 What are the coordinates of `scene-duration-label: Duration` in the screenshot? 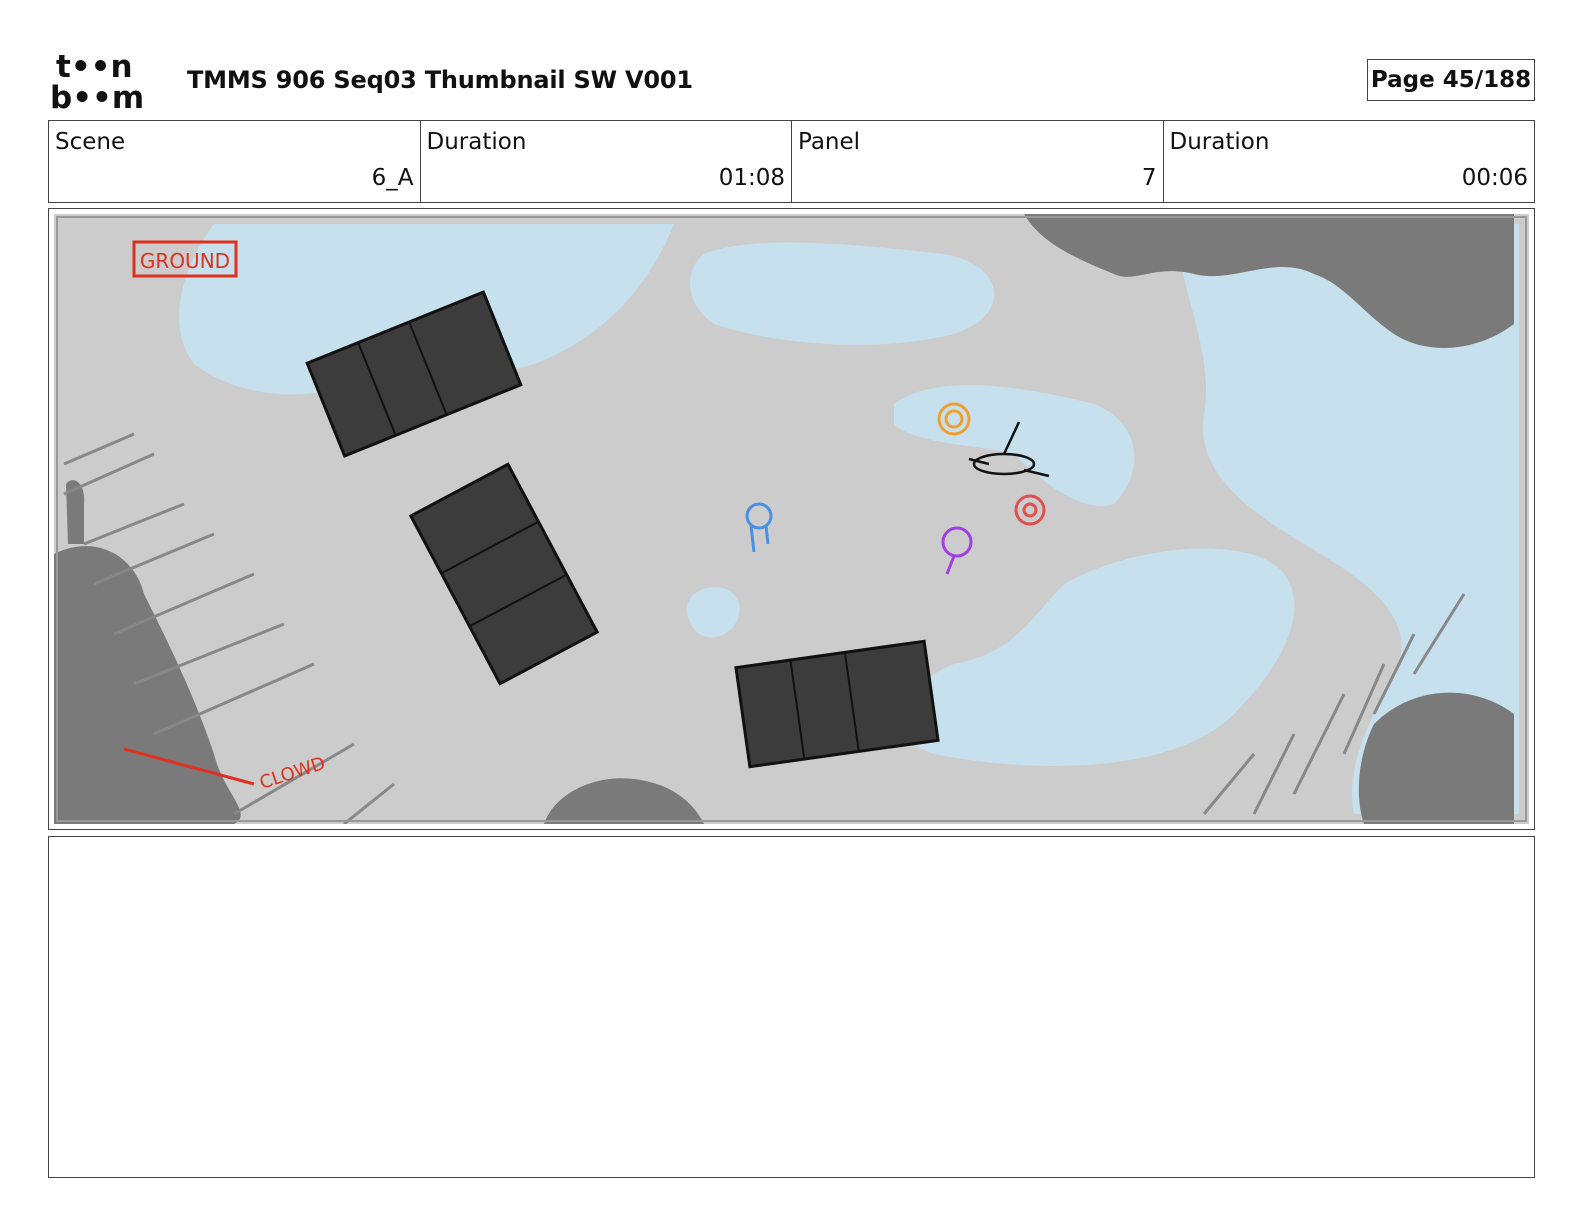 It's located at (476, 142).